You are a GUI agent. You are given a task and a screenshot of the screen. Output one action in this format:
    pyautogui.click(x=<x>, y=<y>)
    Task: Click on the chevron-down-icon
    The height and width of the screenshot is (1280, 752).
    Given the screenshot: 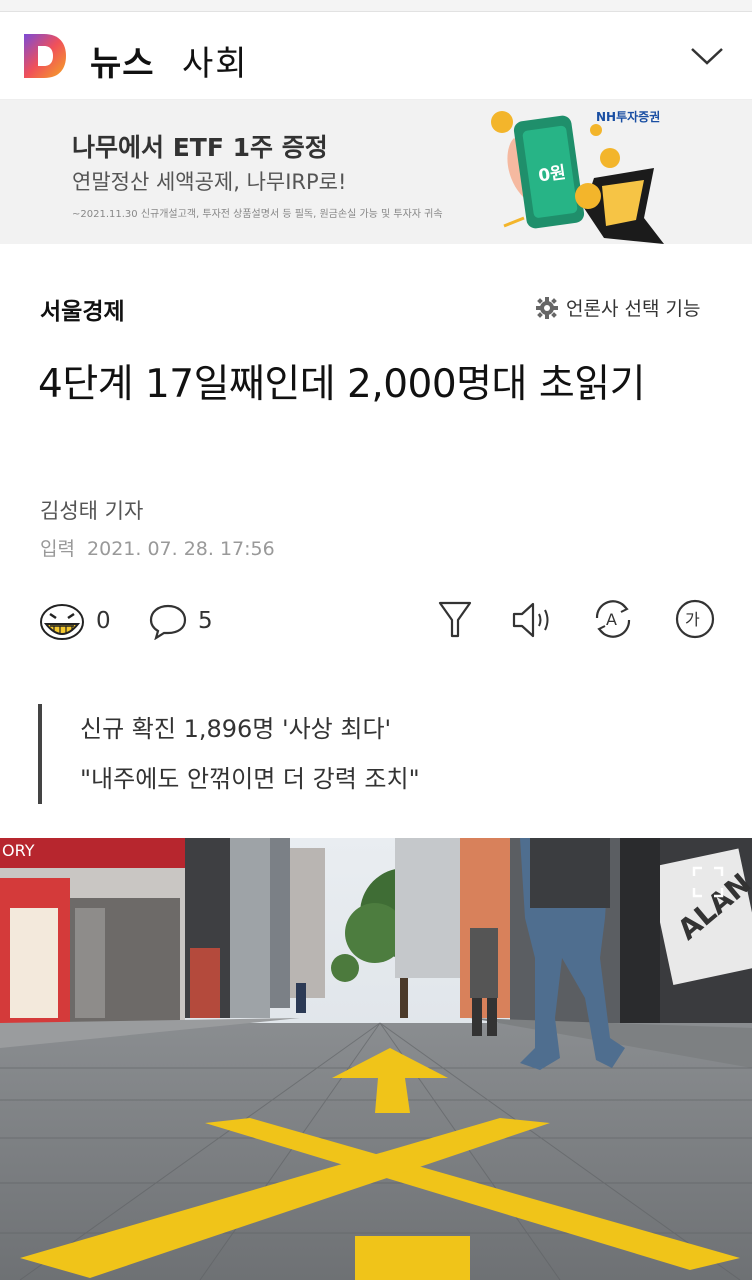 What is the action you would take?
    pyautogui.click(x=707, y=56)
    